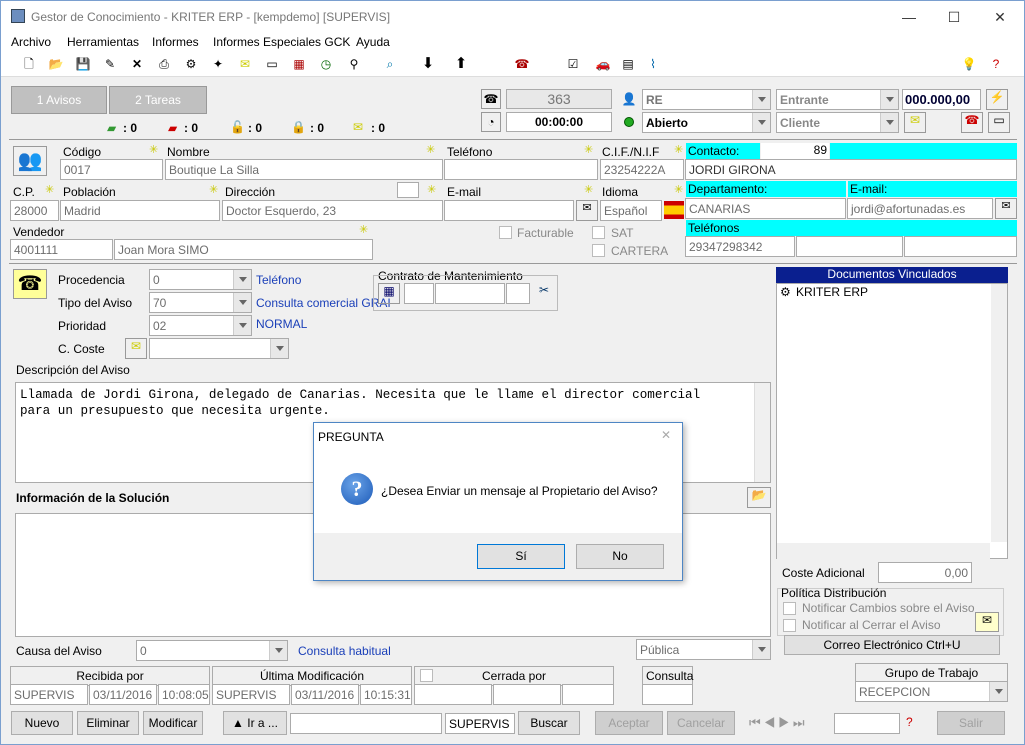  What do you see at coordinates (631, 210) in the screenshot?
I see `idioma-field: Español` at bounding box center [631, 210].